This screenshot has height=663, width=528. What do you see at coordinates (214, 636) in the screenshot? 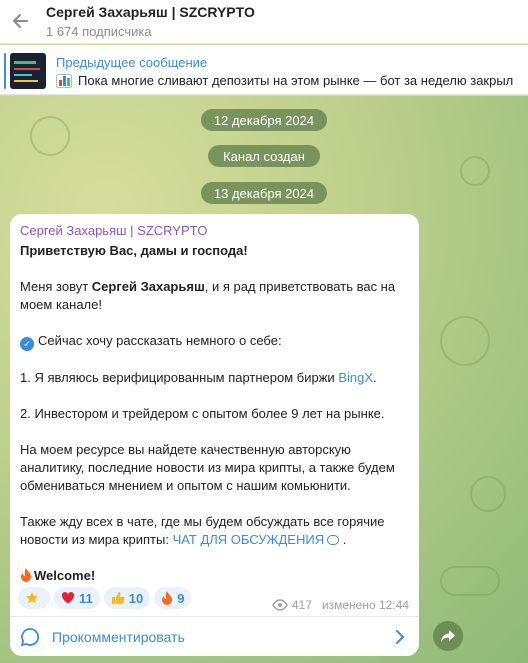
I see `comment-button: Прокомментировать` at bounding box center [214, 636].